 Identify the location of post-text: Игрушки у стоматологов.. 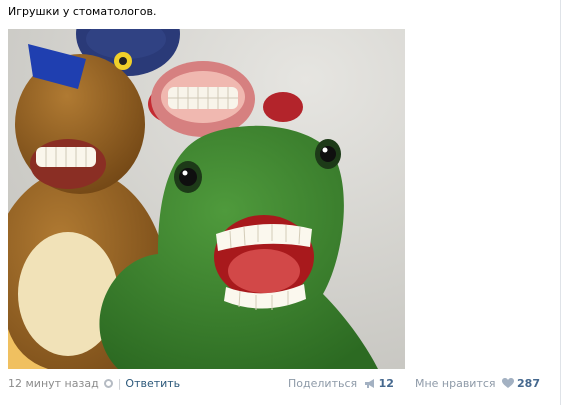
(82, 11).